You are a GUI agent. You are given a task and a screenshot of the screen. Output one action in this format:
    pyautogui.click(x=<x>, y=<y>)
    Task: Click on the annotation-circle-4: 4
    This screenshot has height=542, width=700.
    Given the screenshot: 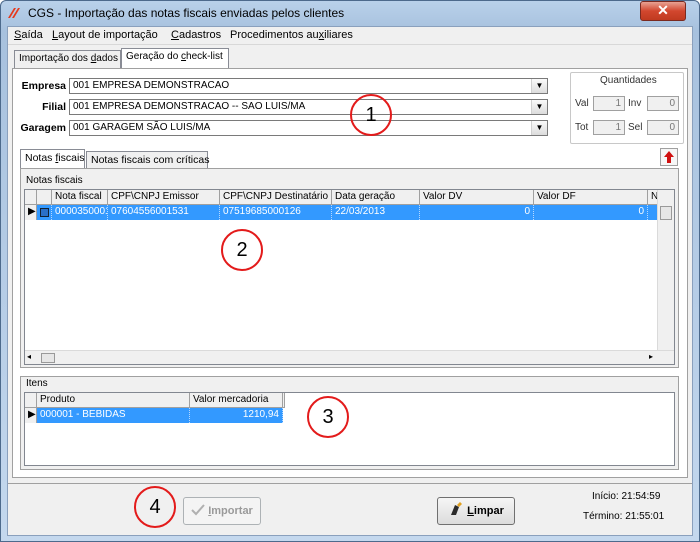 What is the action you would take?
    pyautogui.click(x=155, y=507)
    